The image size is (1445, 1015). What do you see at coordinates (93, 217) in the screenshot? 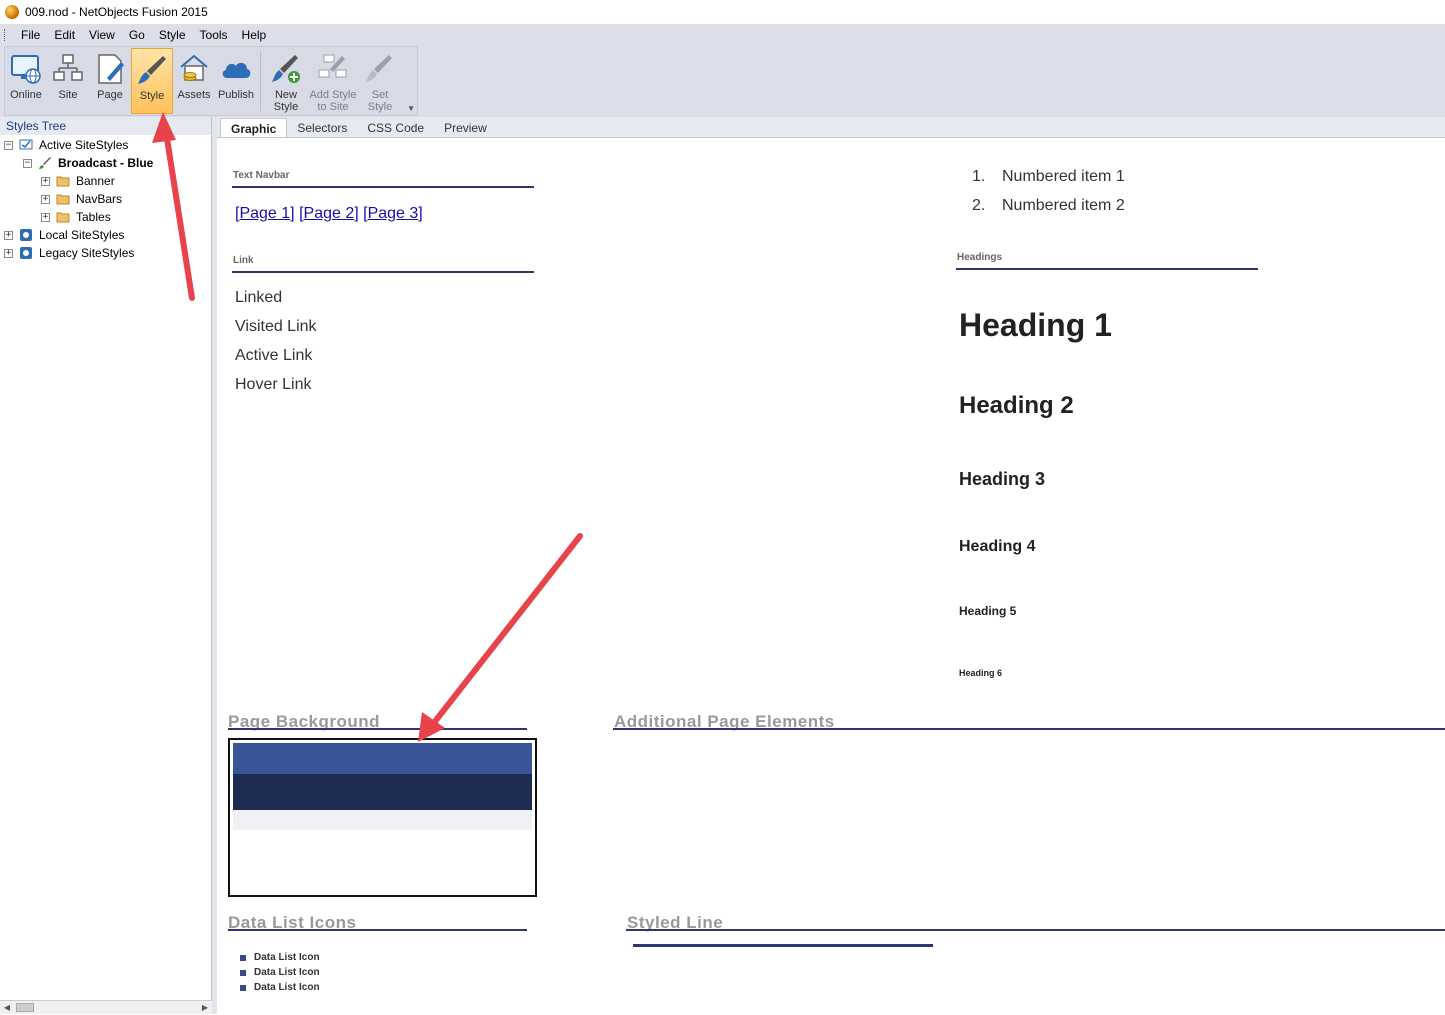
I see `tree-item-label: Tables` at bounding box center [93, 217].